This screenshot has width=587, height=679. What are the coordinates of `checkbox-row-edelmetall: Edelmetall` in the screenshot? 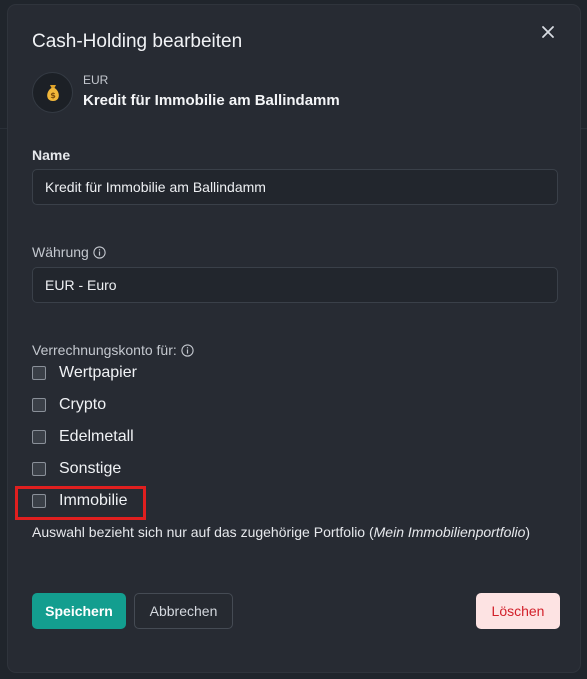 It's located at (83, 437).